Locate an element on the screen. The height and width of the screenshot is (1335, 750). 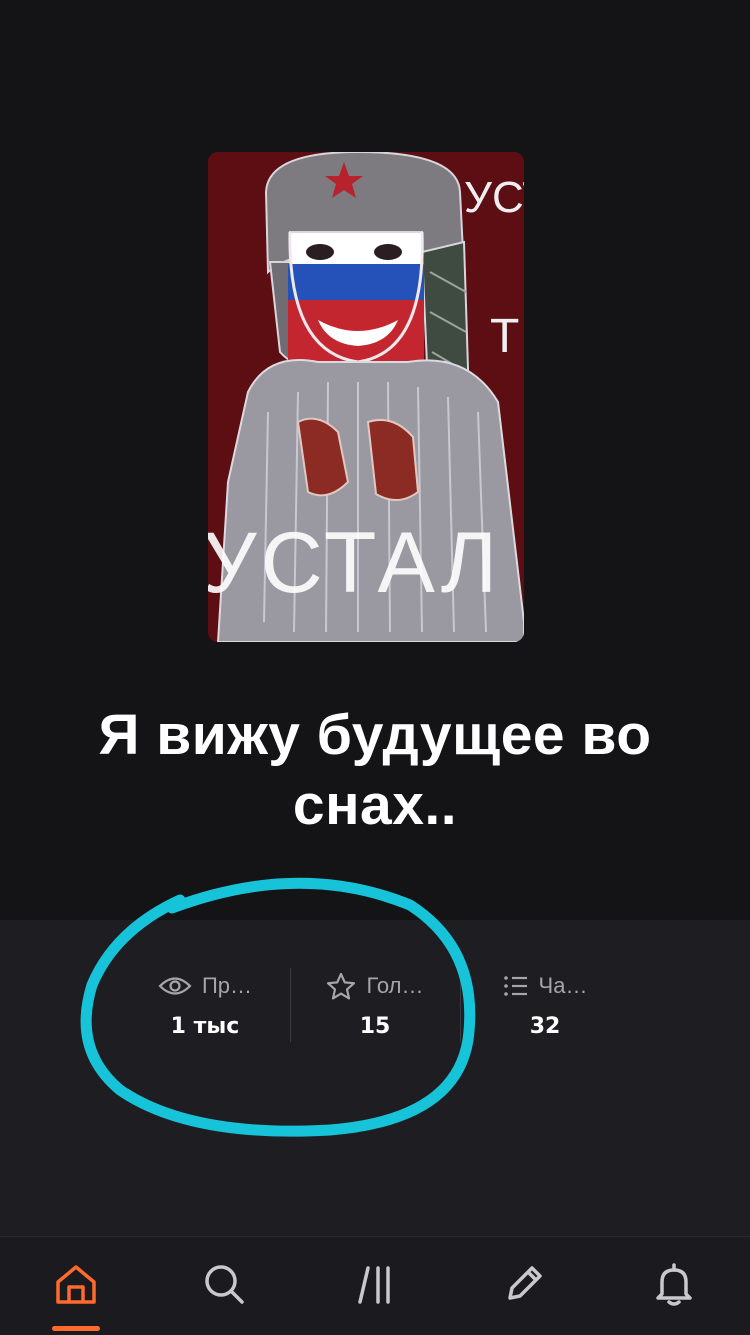
cover-caption-mid: Т is located at coordinates (504, 336).